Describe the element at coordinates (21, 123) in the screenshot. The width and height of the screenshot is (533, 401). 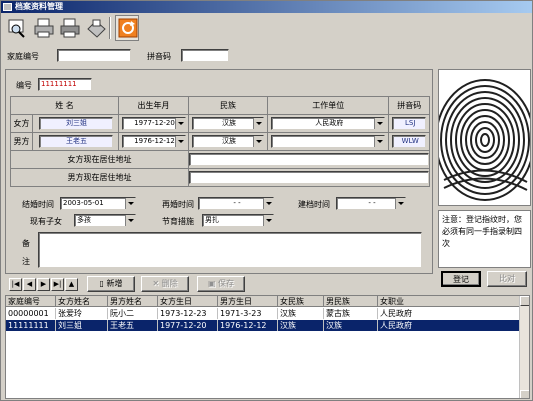
I see `wife-role-label: 女方` at that location.